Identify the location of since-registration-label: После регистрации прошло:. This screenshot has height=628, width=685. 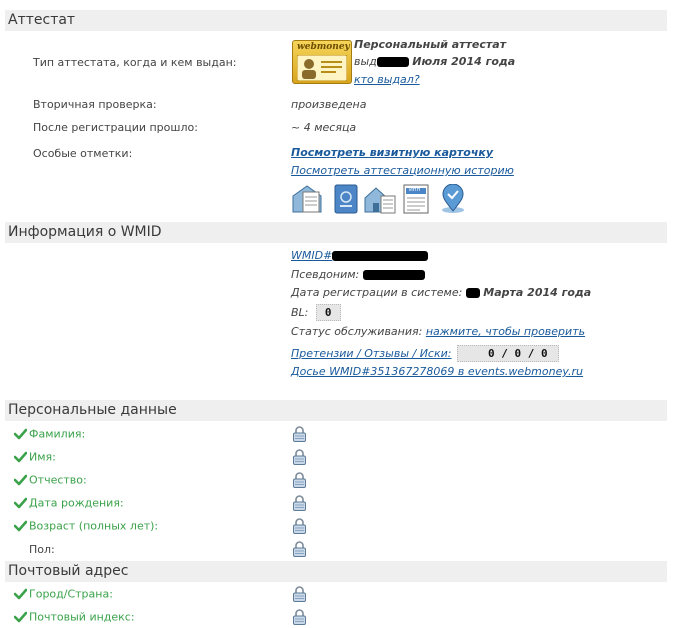
(115, 127).